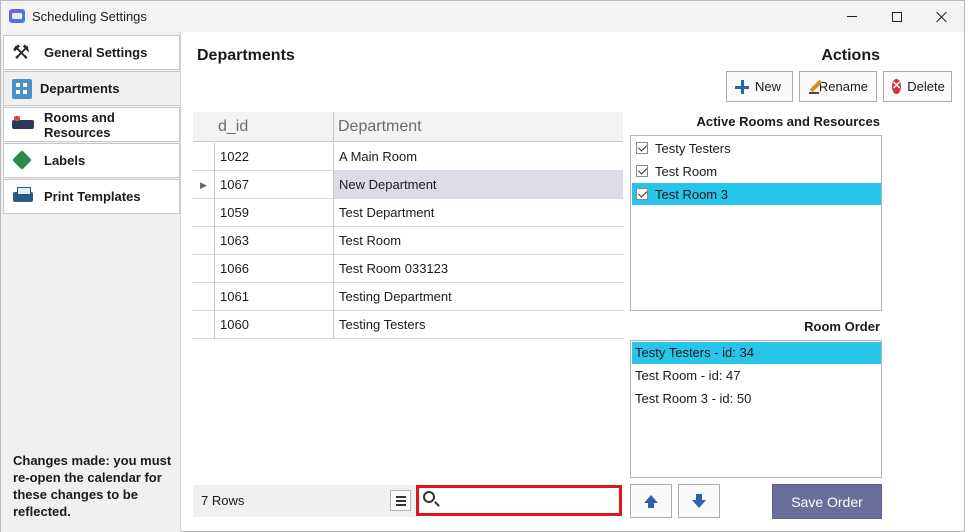 The height and width of the screenshot is (532, 965). Describe the element at coordinates (850, 55) in the screenshot. I see `actions-heading: Actions` at that location.